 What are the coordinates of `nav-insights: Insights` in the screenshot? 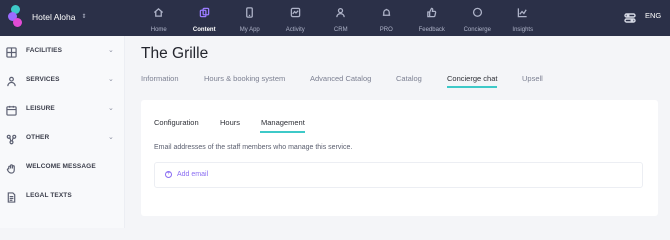 It's located at (523, 18).